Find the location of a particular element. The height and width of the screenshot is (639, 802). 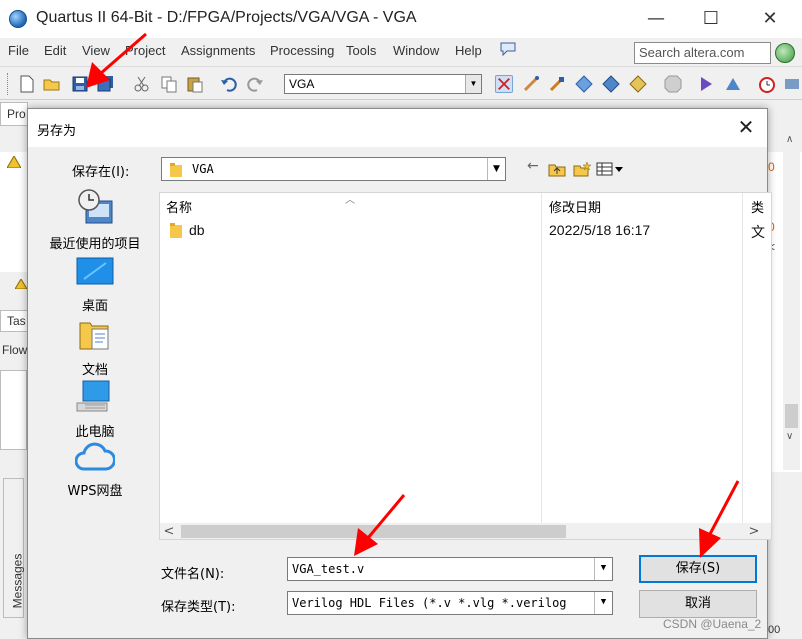

new-file-icon is located at coordinates (27, 84).